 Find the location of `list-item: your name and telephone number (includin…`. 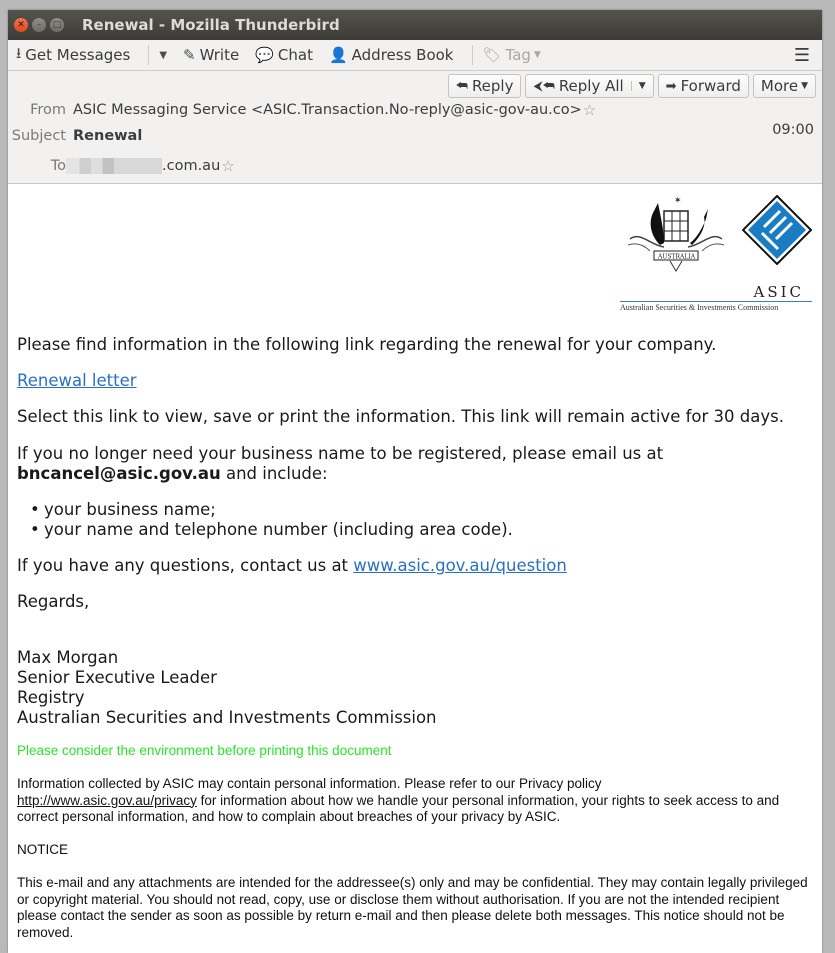

list-item: your name and telephone number (includin… is located at coordinates (271, 530).